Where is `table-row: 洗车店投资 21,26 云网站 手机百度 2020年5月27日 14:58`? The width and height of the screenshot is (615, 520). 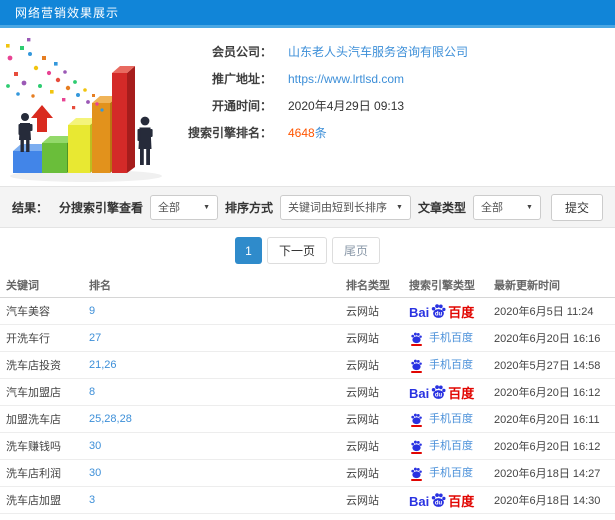 table-row: 洗车店投资 21,26 云网站 手机百度 2020年5月27日 14:58 is located at coordinates (307, 365).